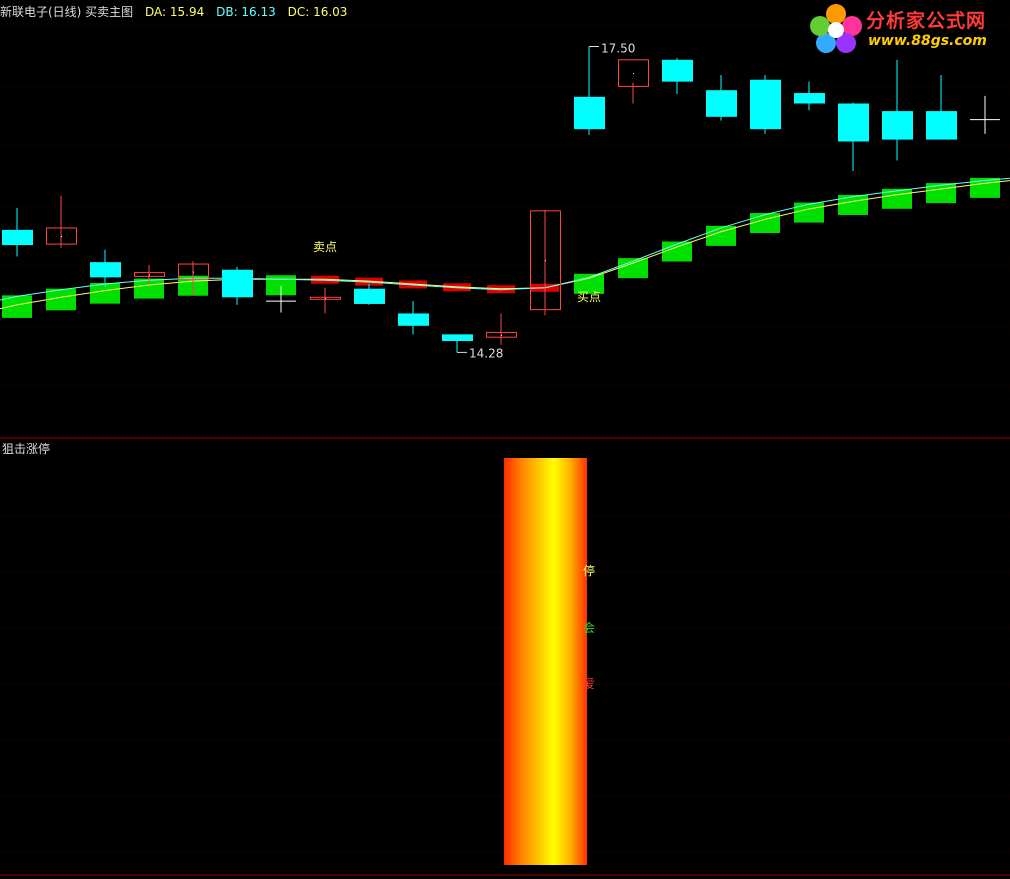 This screenshot has height=879, width=1010. Describe the element at coordinates (246, 12) in the screenshot. I see `db-readout: DB: 16.13` at that location.